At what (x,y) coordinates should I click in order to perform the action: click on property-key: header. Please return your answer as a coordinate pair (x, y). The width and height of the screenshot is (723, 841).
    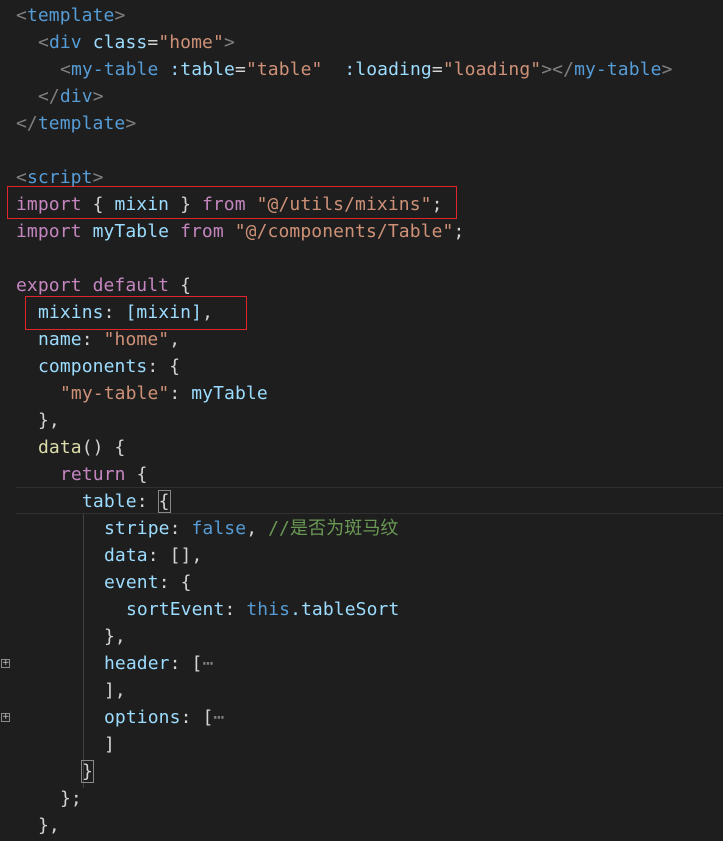
    Looking at the image, I should click on (137, 663).